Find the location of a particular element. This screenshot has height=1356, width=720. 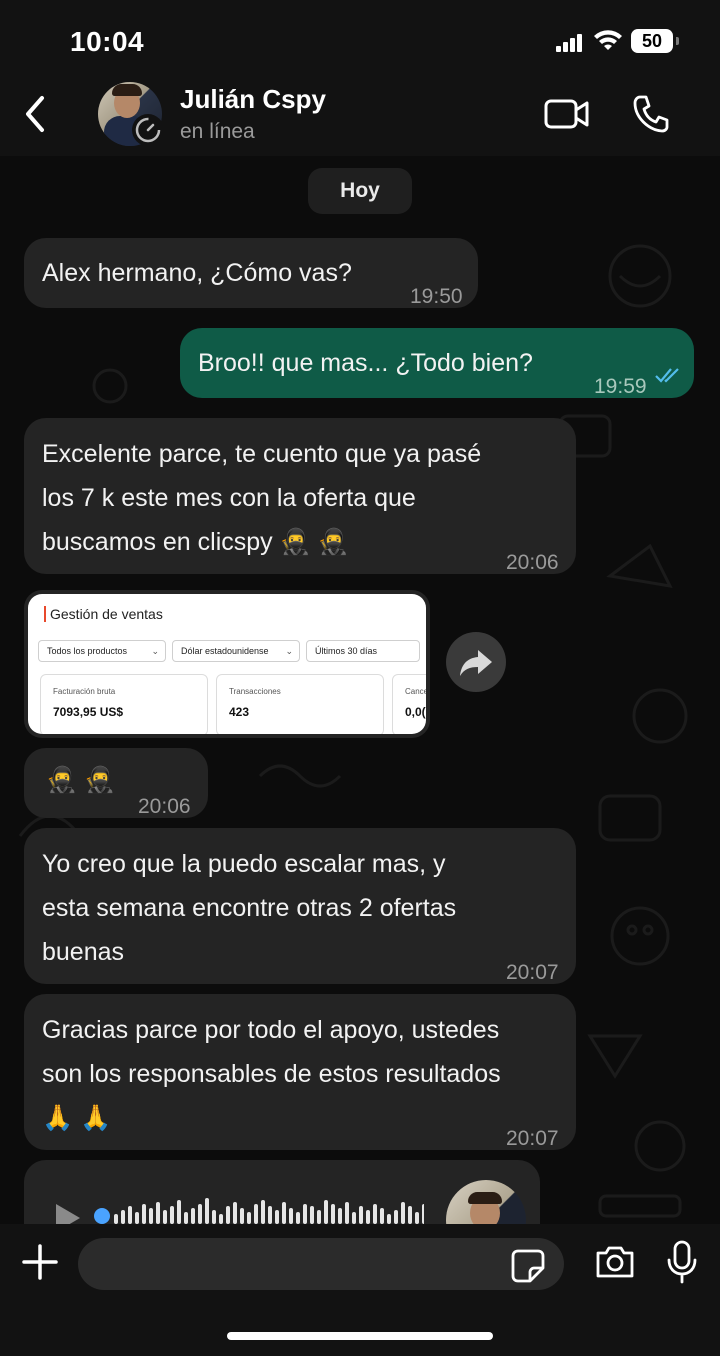

sticker-icon is located at coordinates (528, 1266).